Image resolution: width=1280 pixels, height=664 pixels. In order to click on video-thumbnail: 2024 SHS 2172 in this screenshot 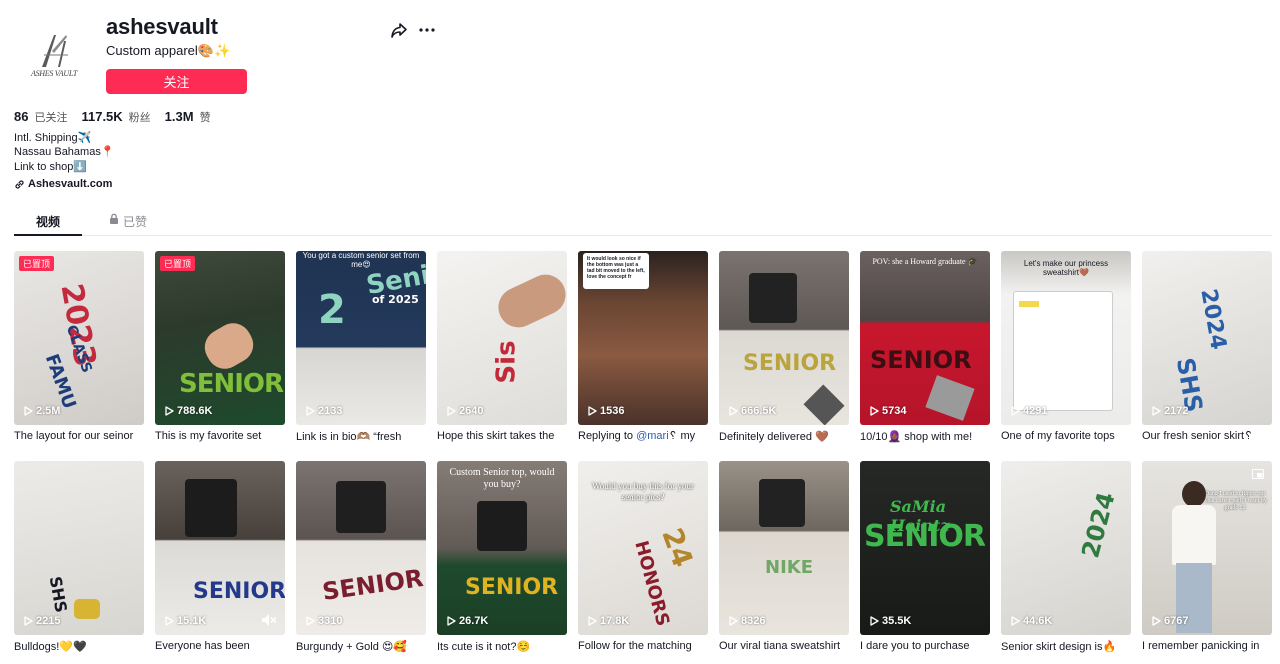, I will do `click(1207, 338)`.